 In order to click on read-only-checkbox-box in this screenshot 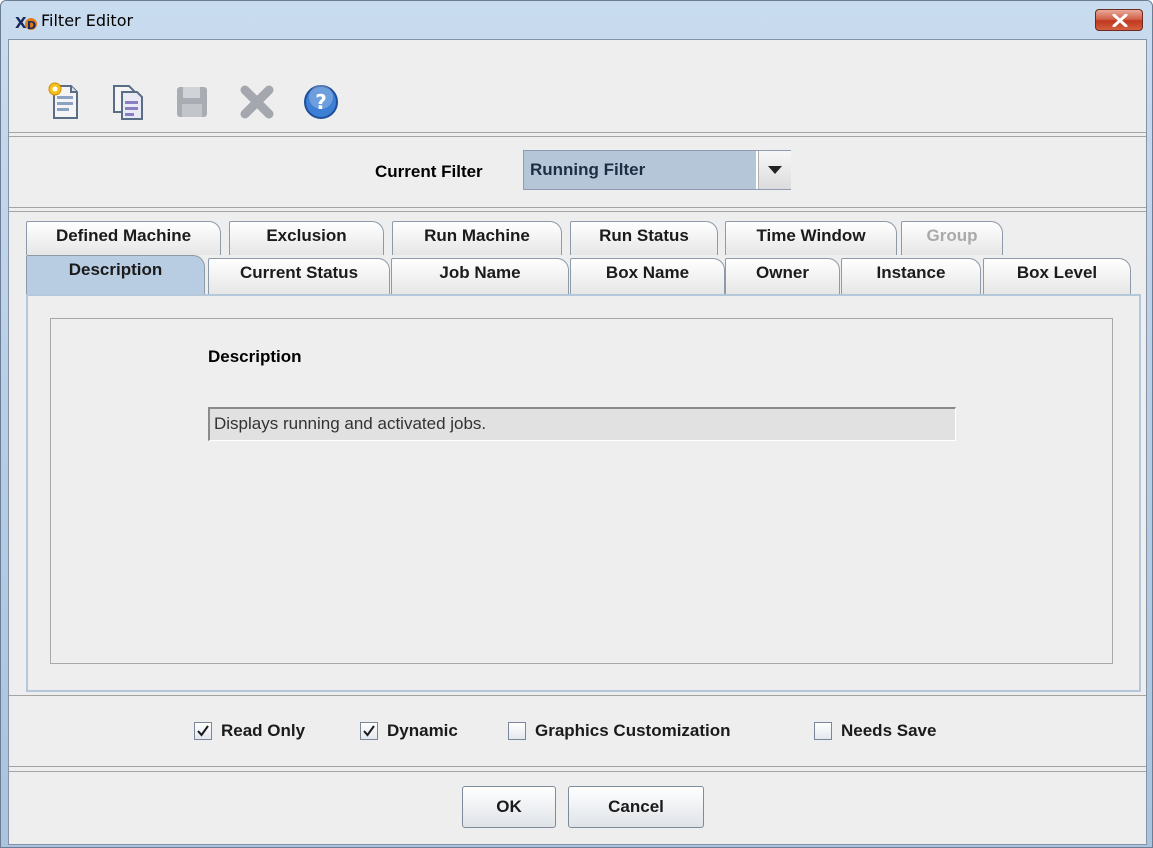, I will do `click(203, 731)`.